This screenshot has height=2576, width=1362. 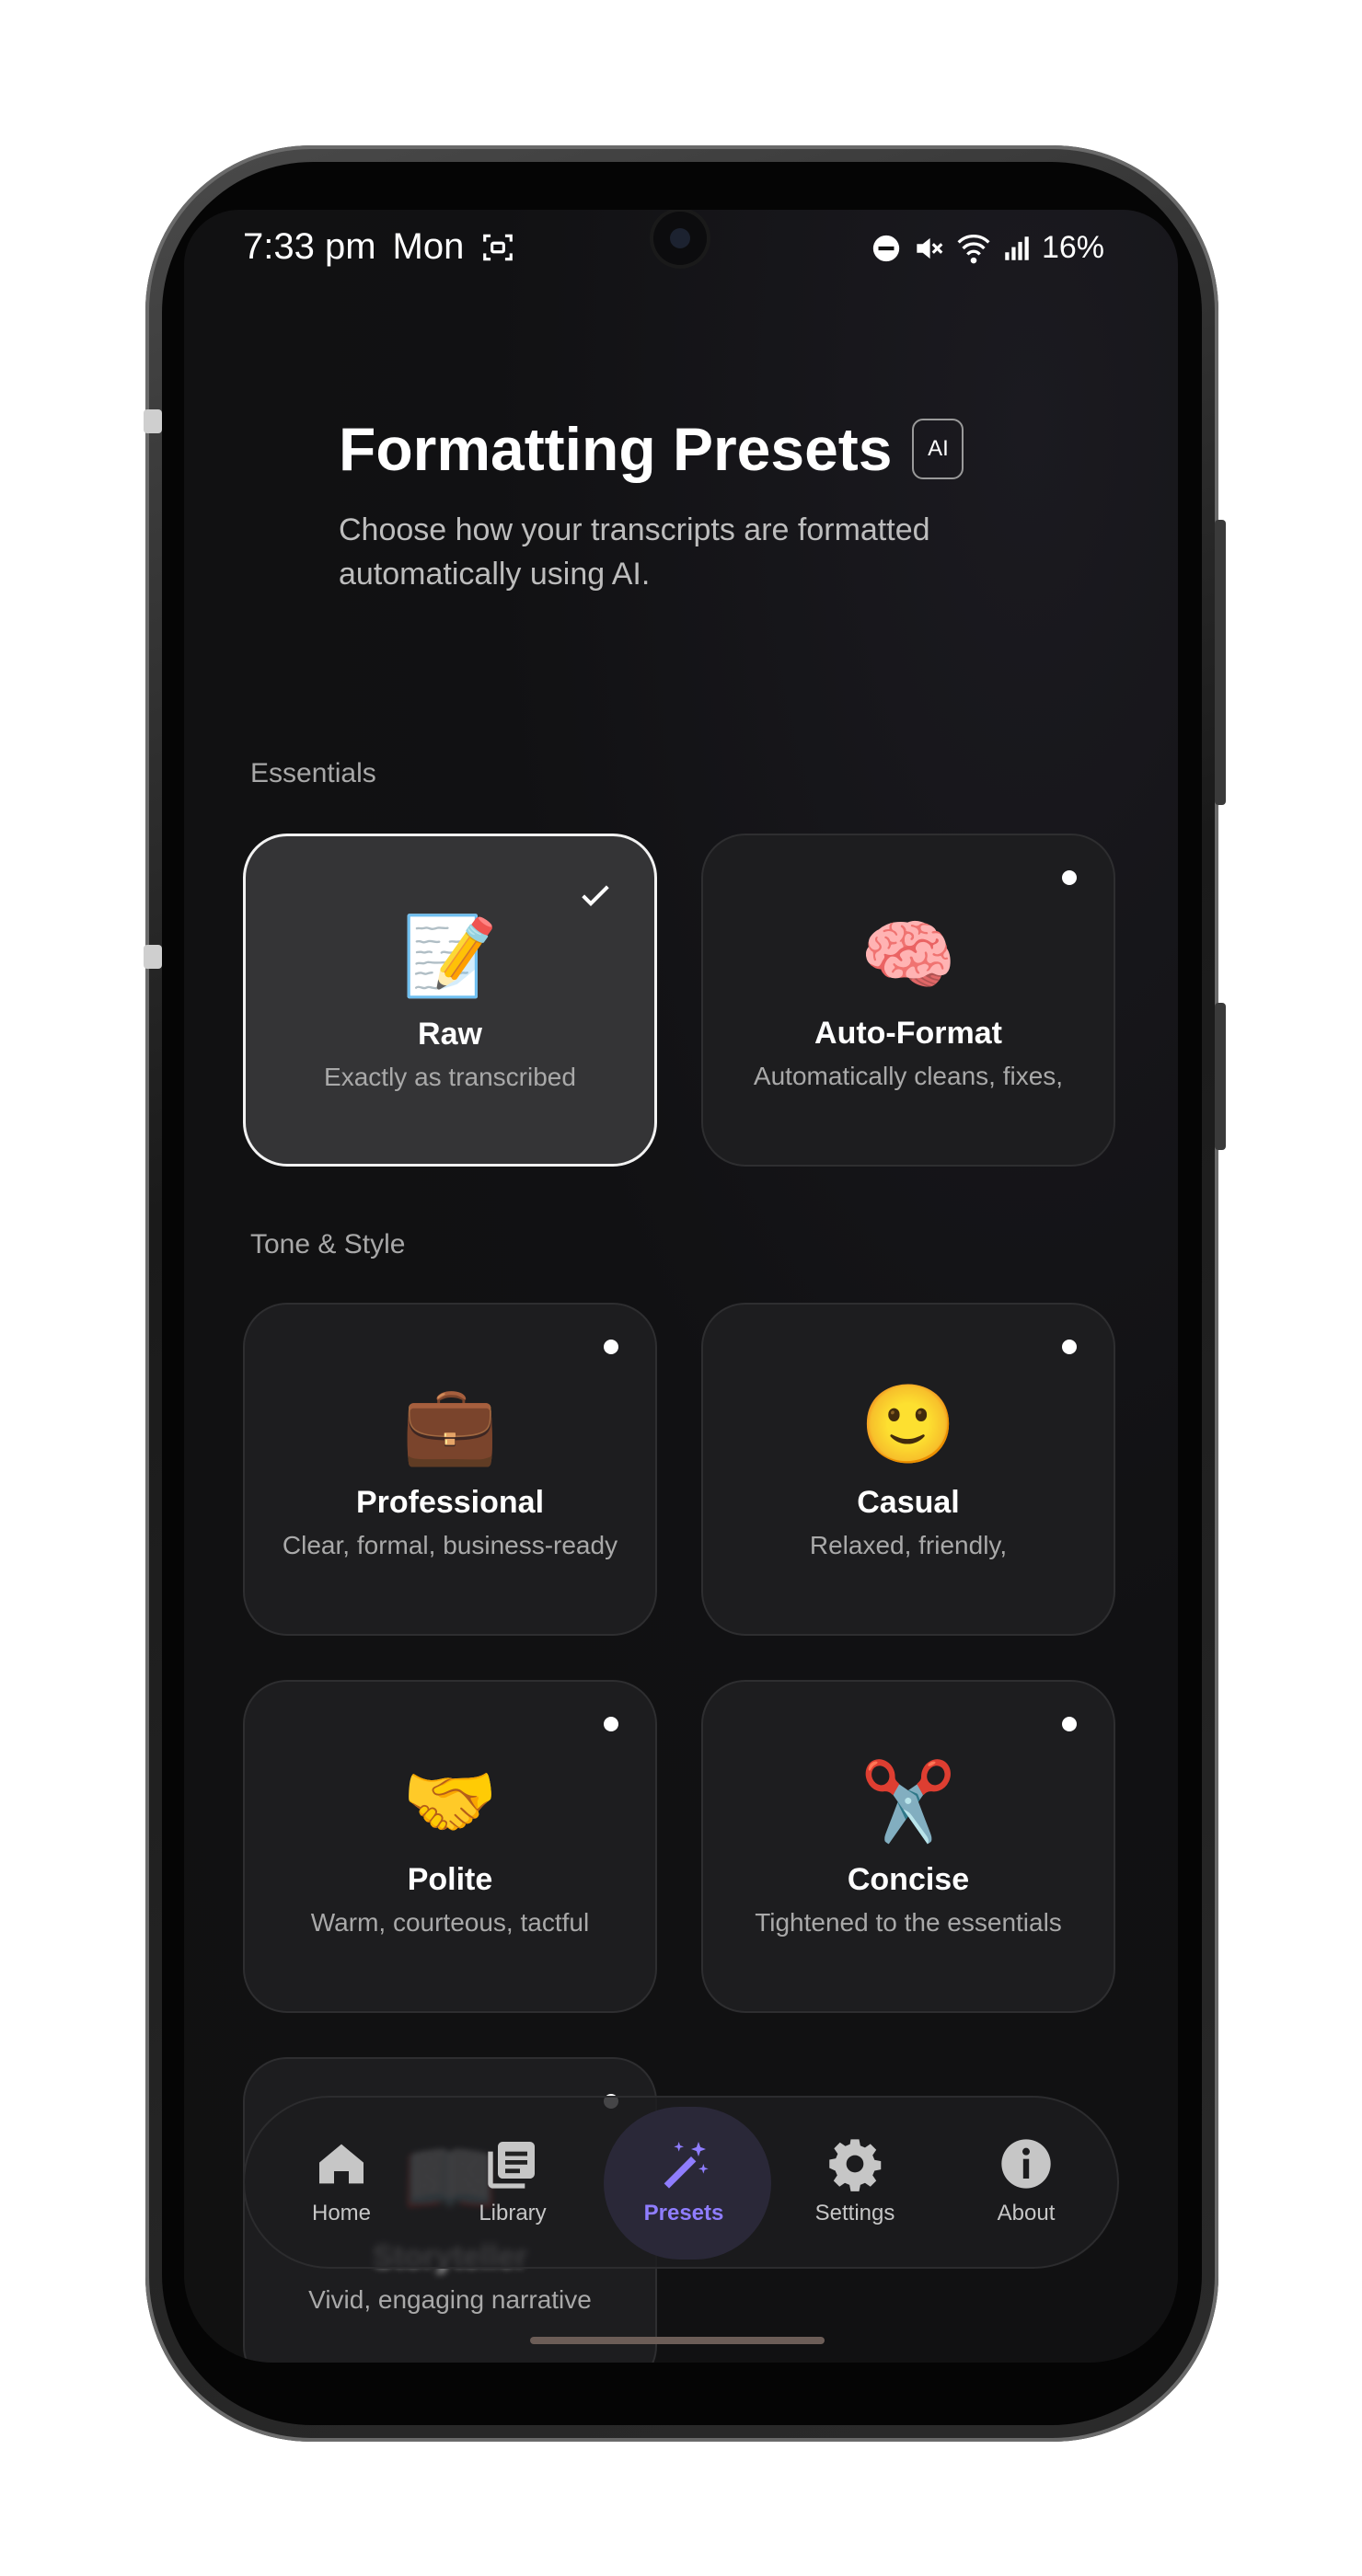 What do you see at coordinates (341, 2213) in the screenshot?
I see `nav-label: Home` at bounding box center [341, 2213].